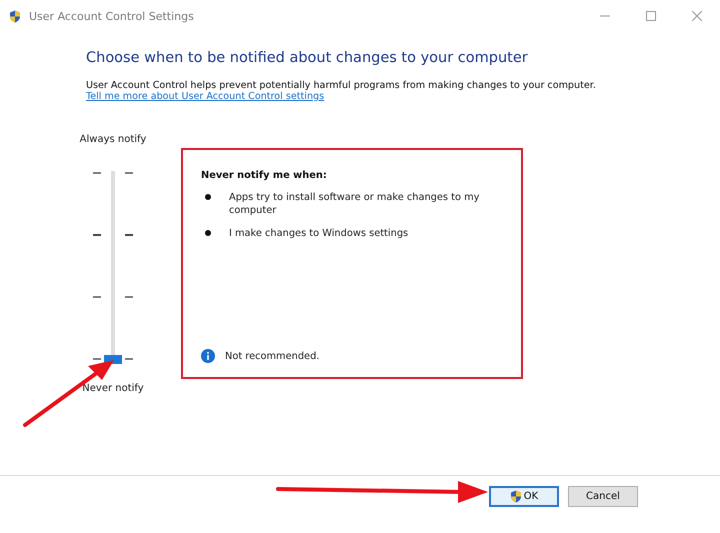 The width and height of the screenshot is (720, 533). I want to click on help-link: Tell me more about User Account Control settings, so click(205, 96).